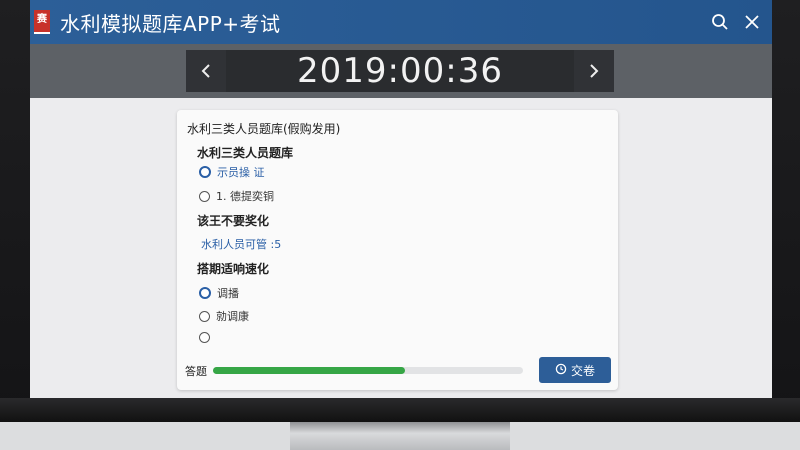 This screenshot has width=800, height=450. I want to click on question-title: 水利三类人员题库(假购发用), so click(264, 129).